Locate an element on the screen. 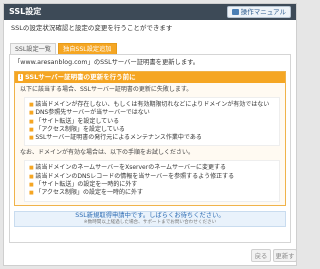 The height and width of the screenshot is (269, 320). apply-status-text: SSL新規取得申請中です。しばらくお待ちください。 is located at coordinates (150, 215).